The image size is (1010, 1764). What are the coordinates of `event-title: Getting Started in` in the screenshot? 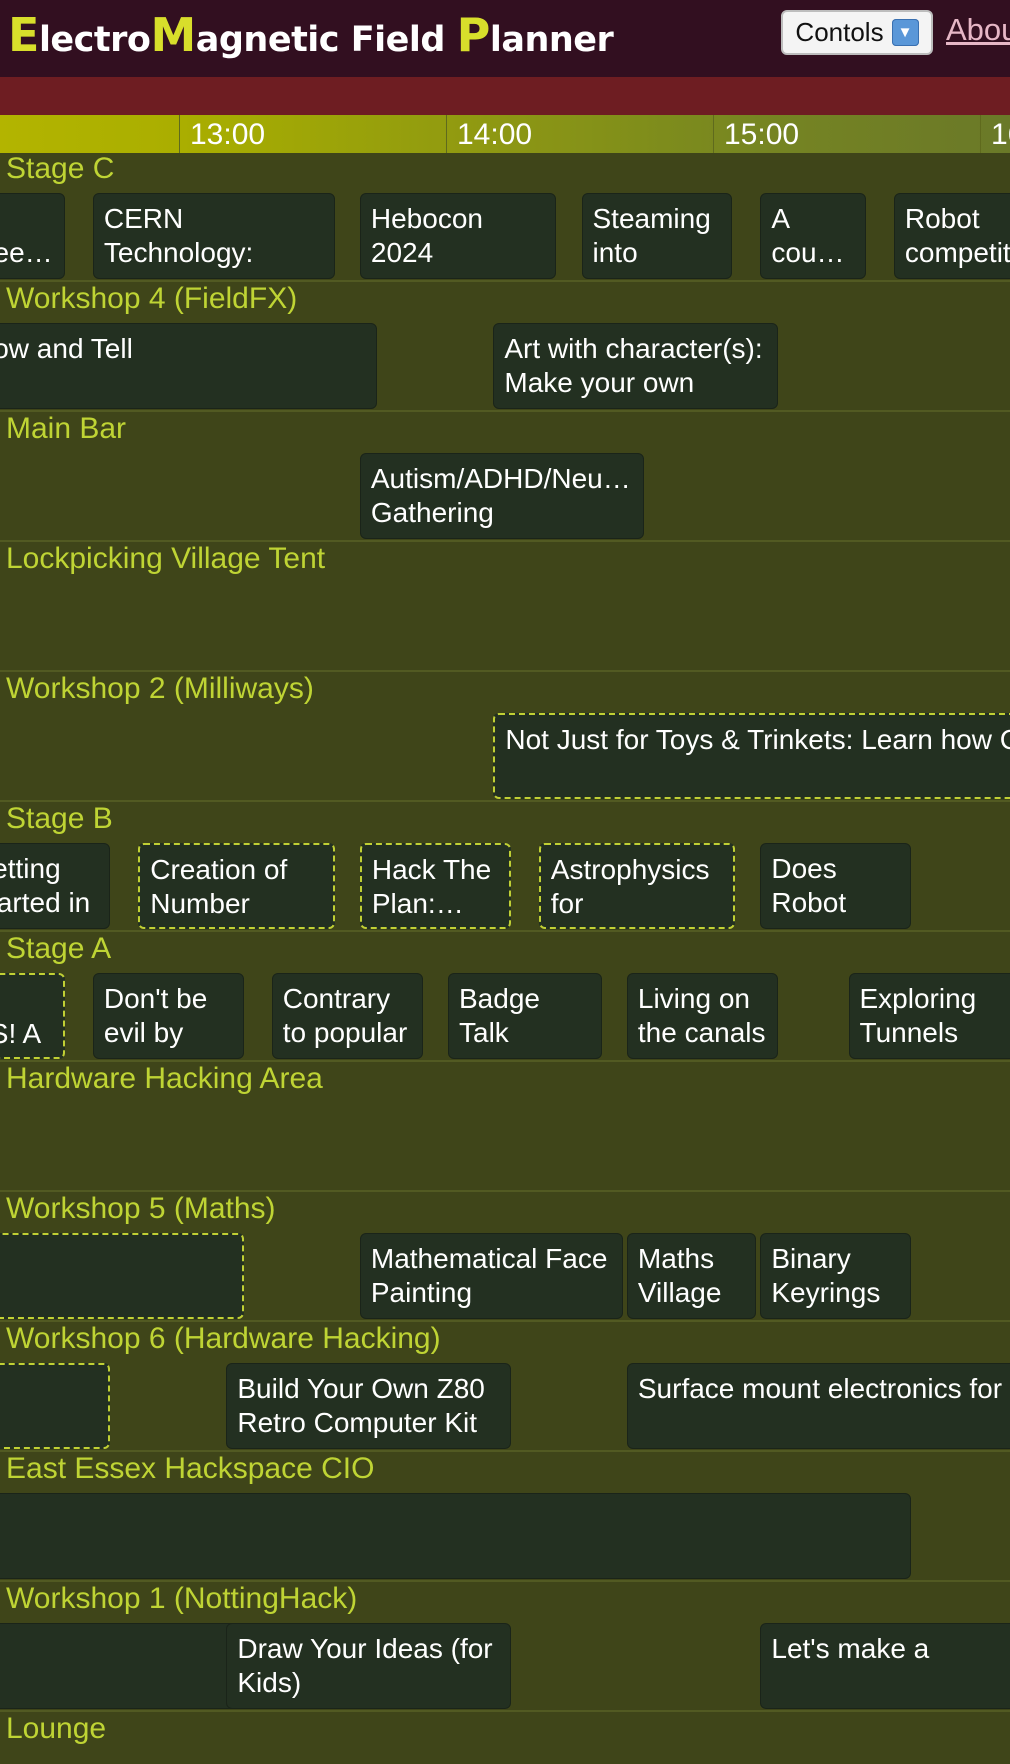 It's located at (45, 885).